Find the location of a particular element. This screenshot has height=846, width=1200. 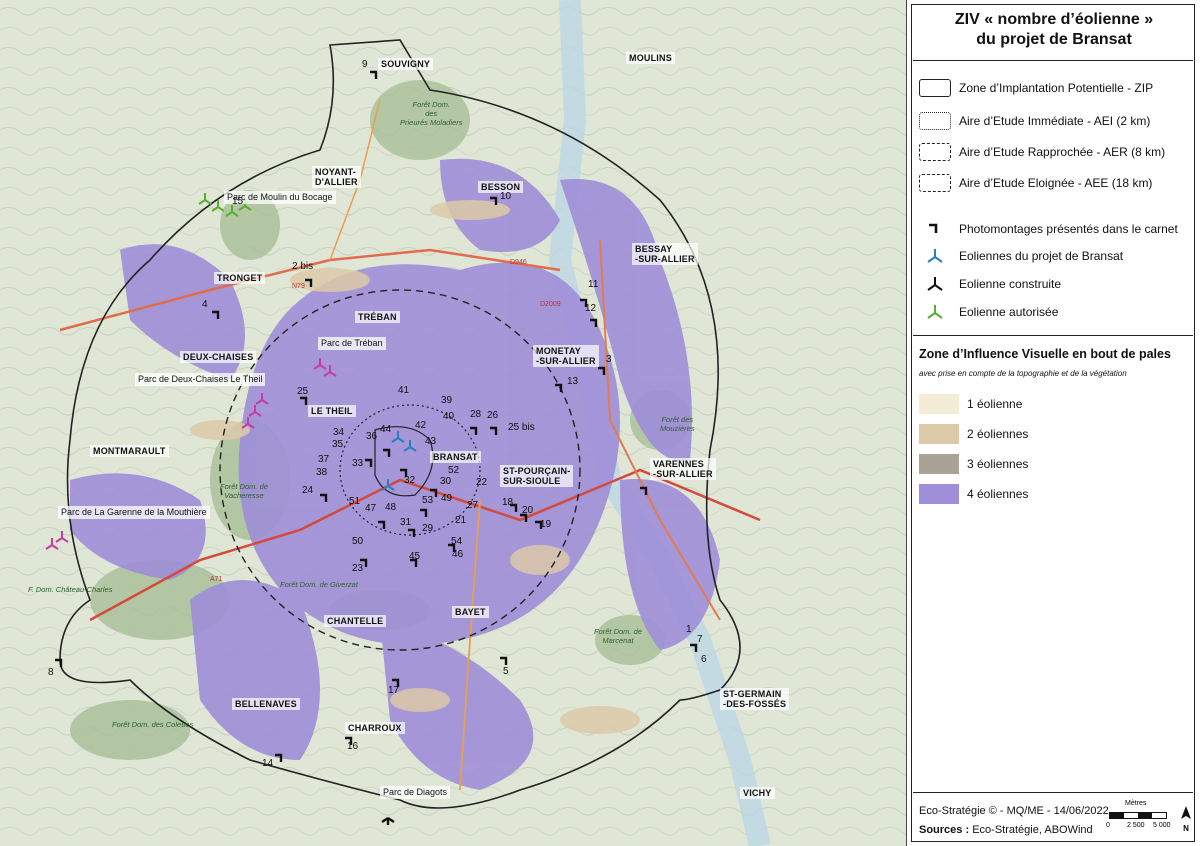

photomontage-number: 43 is located at coordinates (431, 441).